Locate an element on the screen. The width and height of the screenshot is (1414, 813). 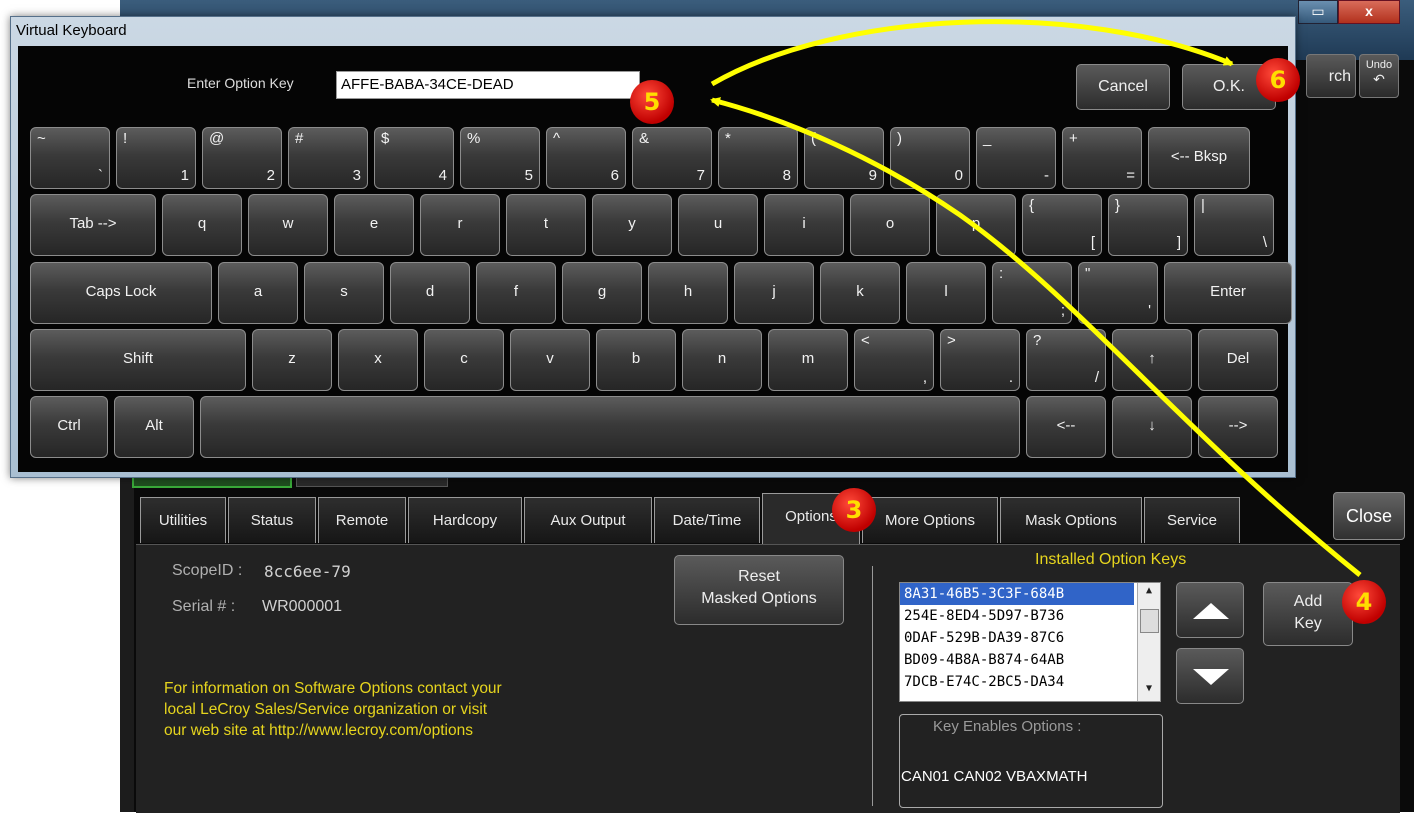
cancel-button: Cancel is located at coordinates (1123, 87).